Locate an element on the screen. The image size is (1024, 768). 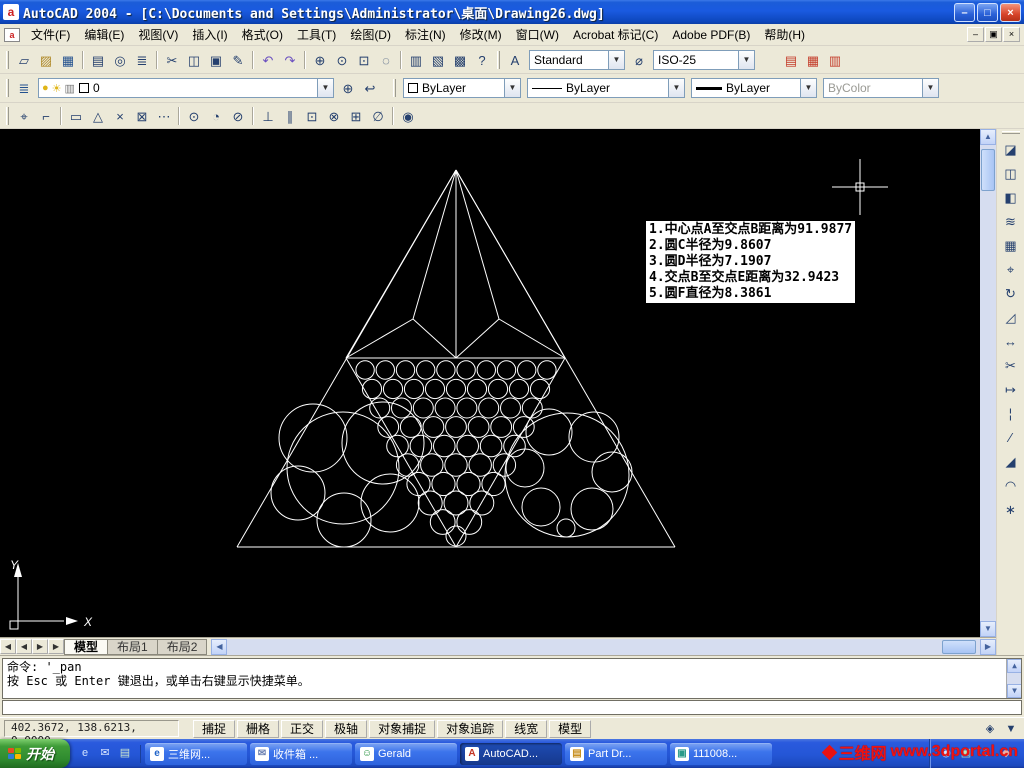
plot-preview-icon: ◎ is located at coordinates (120, 59).